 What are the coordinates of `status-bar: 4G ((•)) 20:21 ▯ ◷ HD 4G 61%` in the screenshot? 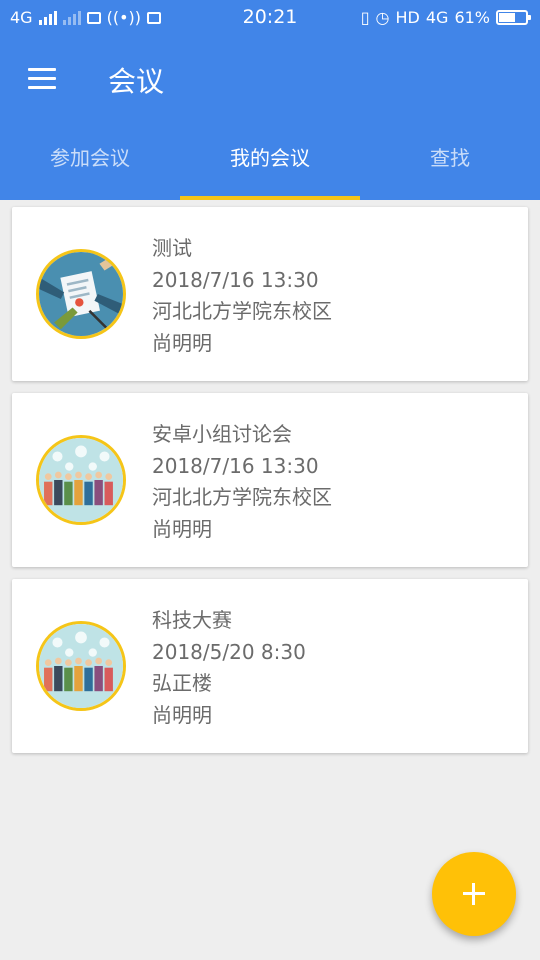 It's located at (270, 18).